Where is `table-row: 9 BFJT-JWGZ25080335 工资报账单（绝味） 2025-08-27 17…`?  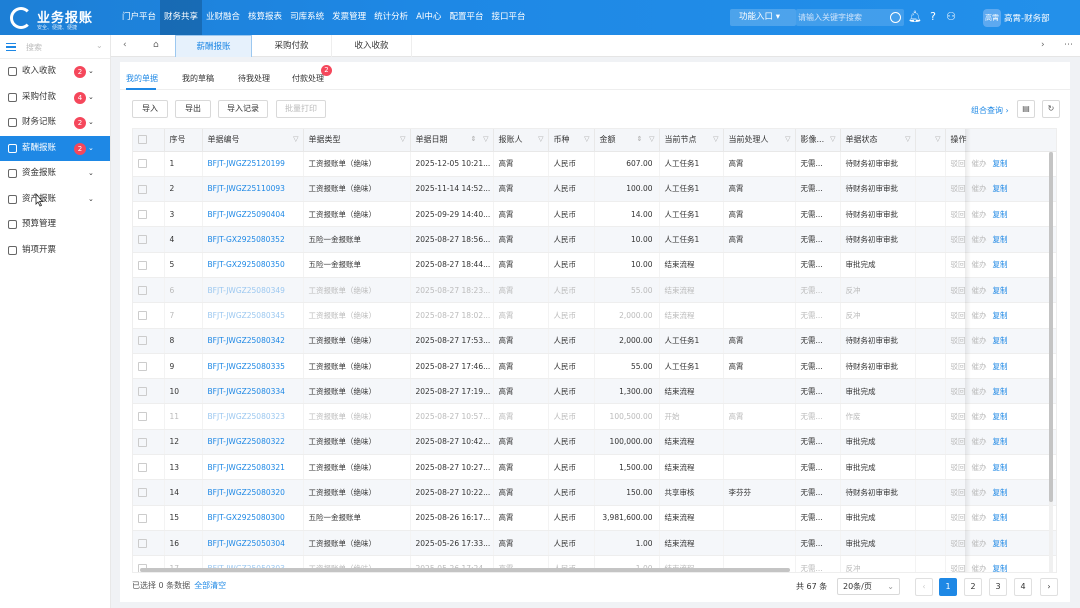 table-row: 9 BFJT-JWGZ25080335 工资报账单（绝味） 2025-08-27 17… is located at coordinates (594, 366).